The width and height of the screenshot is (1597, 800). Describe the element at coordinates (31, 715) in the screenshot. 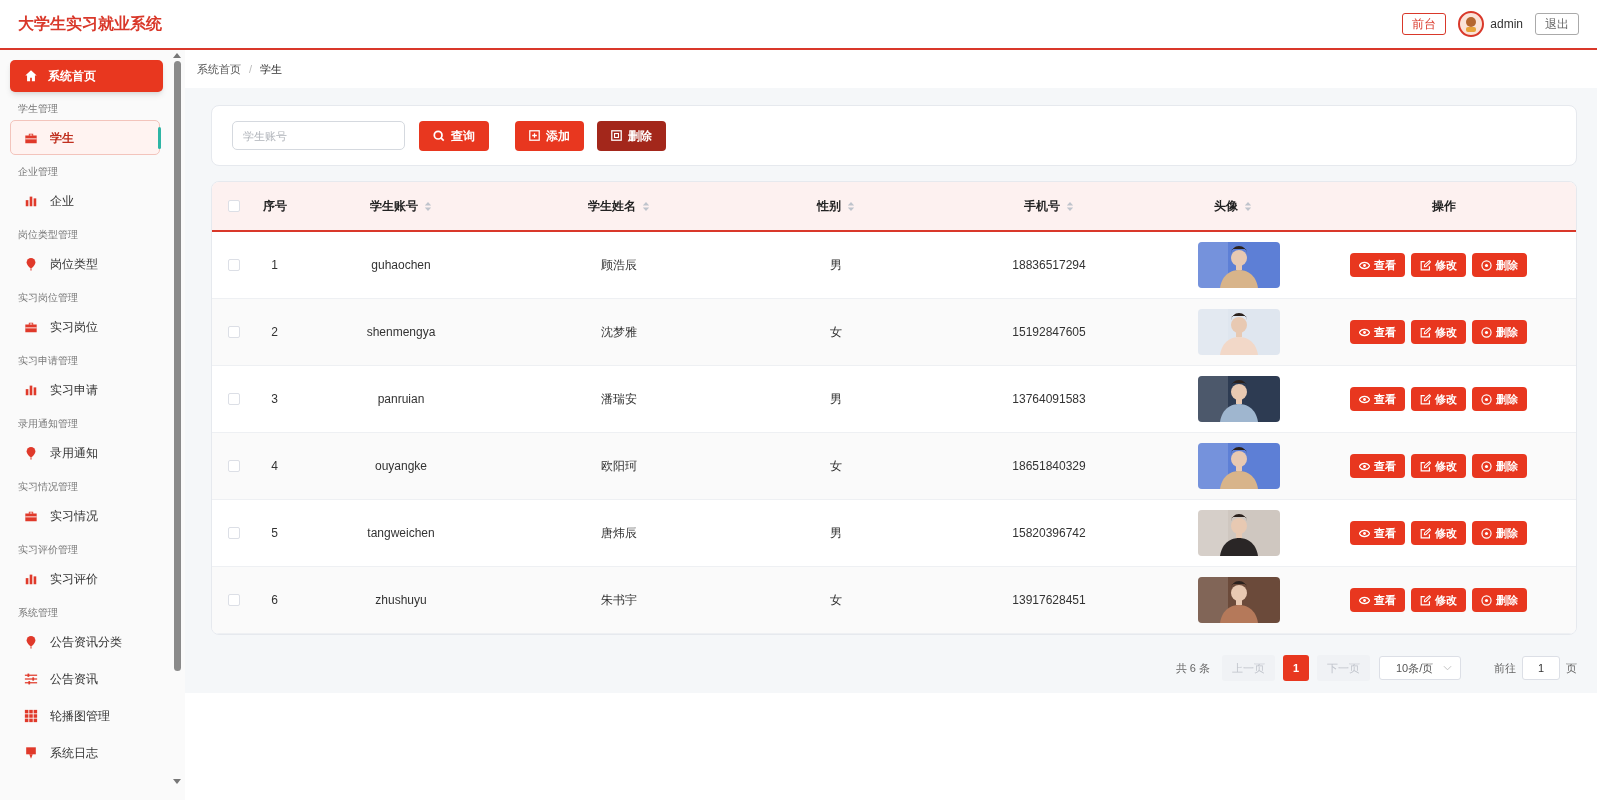

I see `grid-icon` at that location.